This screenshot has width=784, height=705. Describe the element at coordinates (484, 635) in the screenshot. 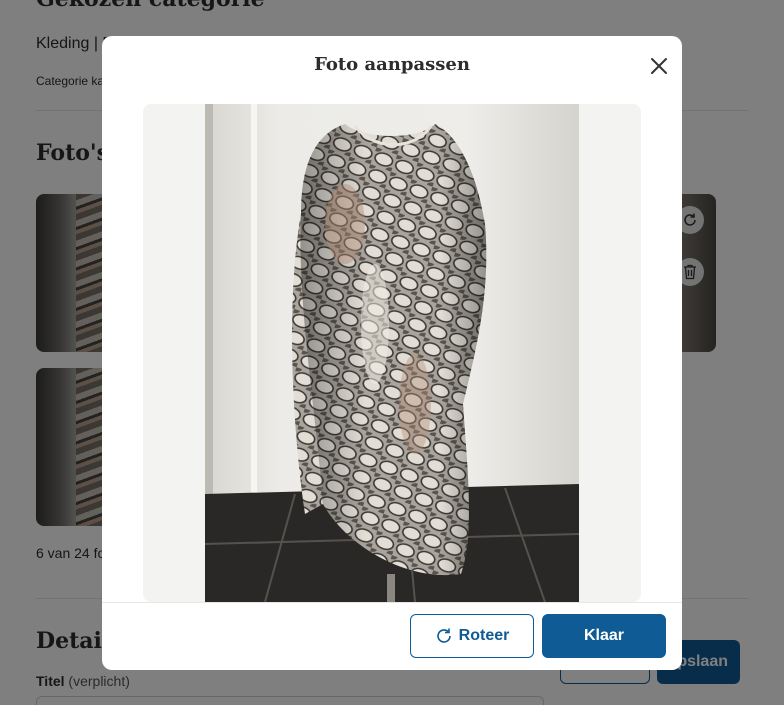

I see `rotate-button-label: Roteer` at that location.